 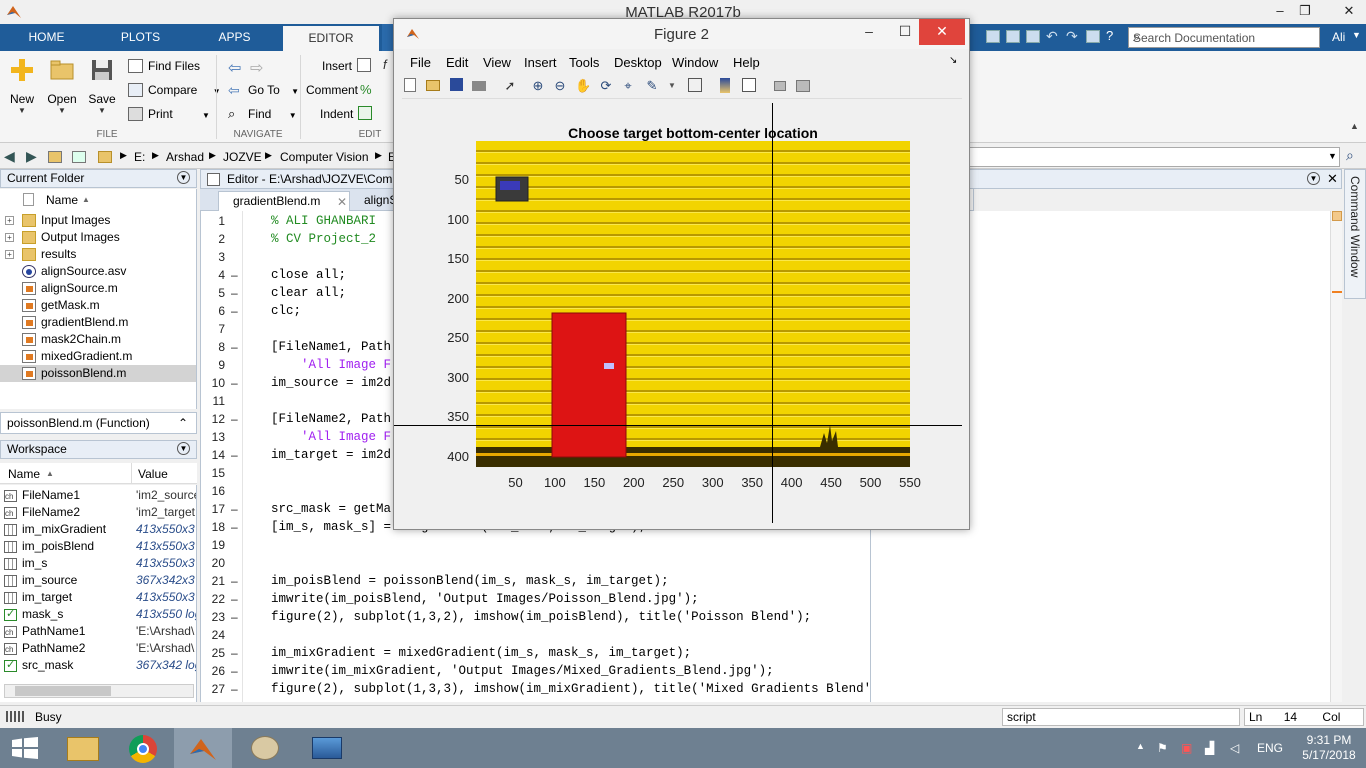 What do you see at coordinates (153, 474) in the screenshot?
I see `value-column-header: Value` at bounding box center [153, 474].